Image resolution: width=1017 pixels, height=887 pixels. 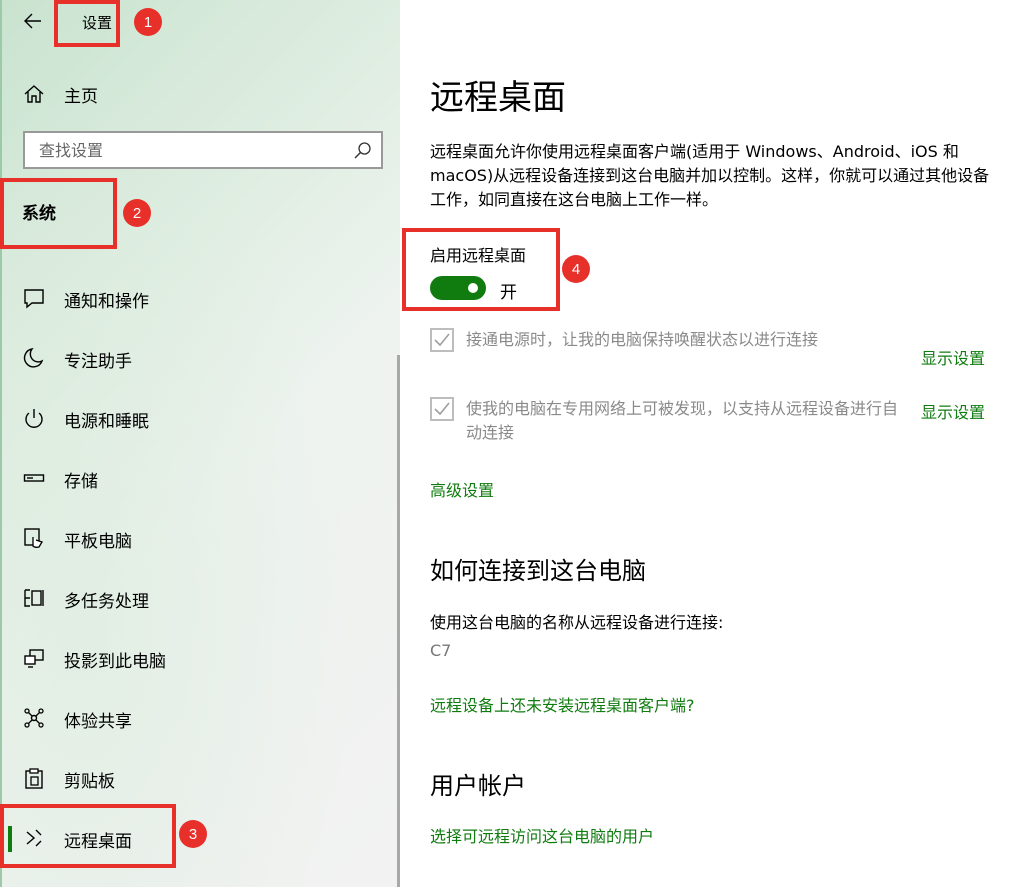 I want to click on search-box, so click(x=203, y=150).